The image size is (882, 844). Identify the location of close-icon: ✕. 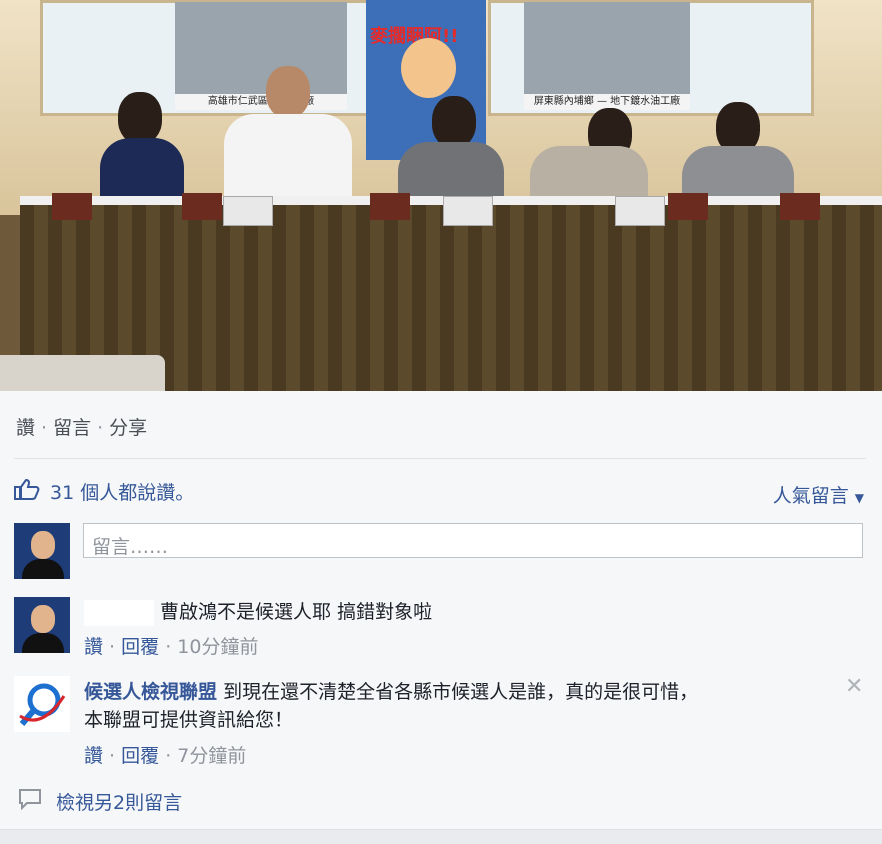
(854, 686).